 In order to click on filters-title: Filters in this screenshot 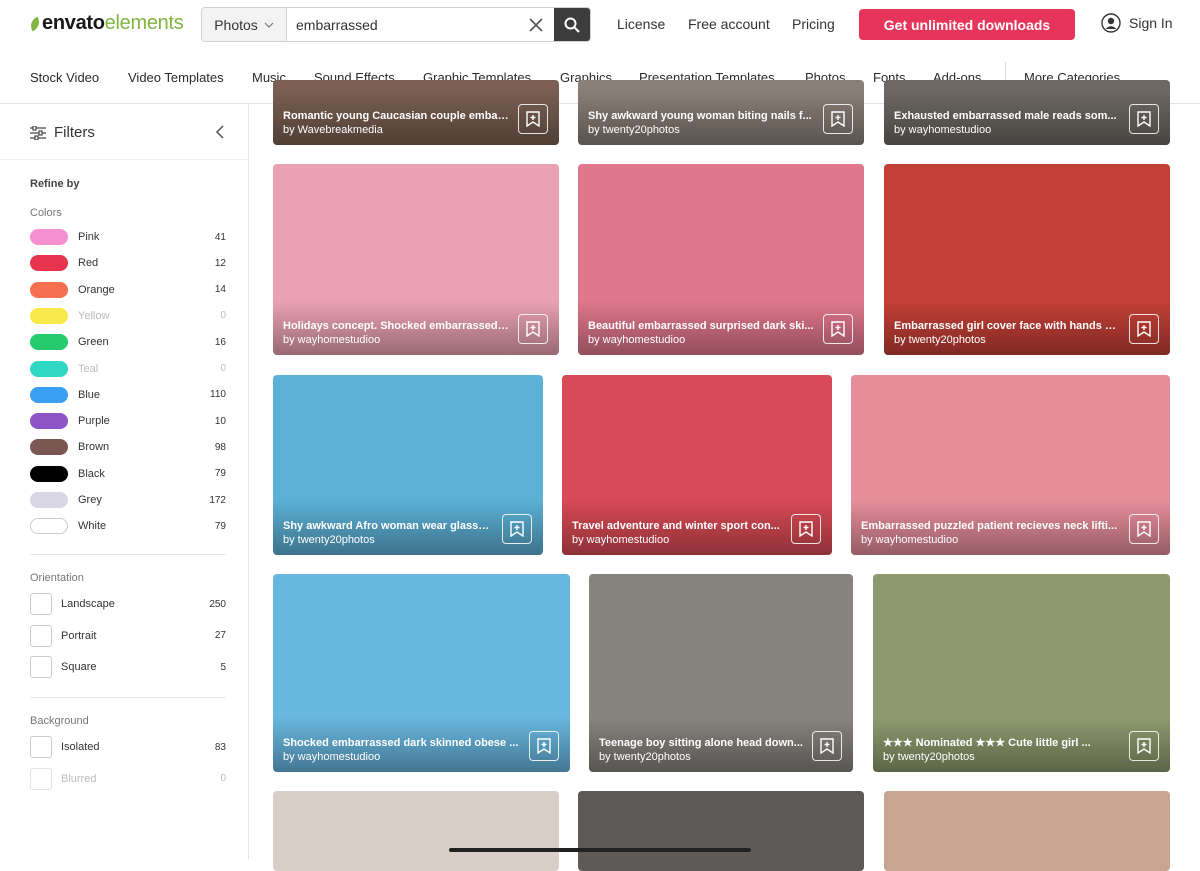, I will do `click(74, 132)`.